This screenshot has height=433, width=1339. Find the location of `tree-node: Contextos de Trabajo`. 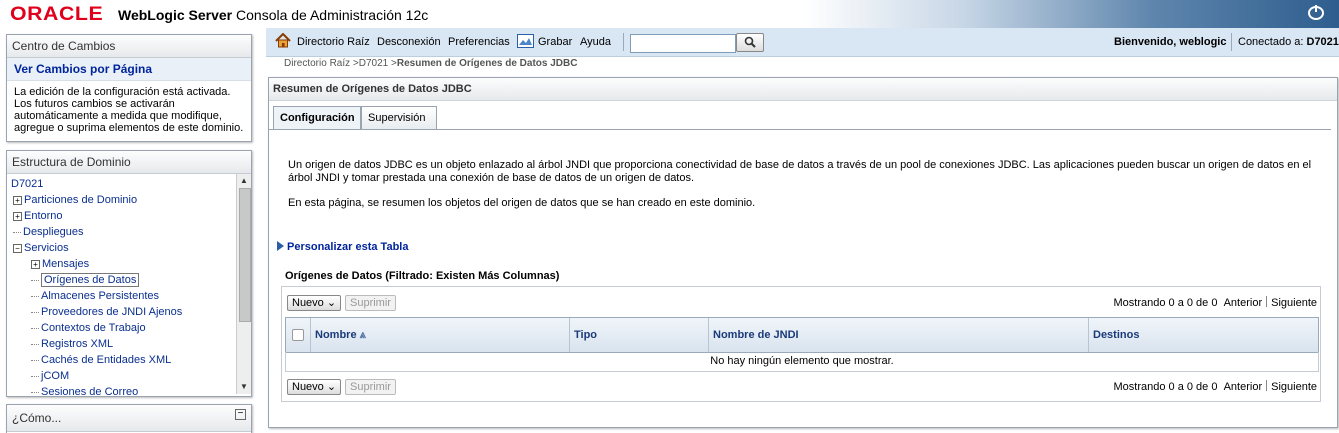

tree-node: Contextos de Trabajo is located at coordinates (131, 328).